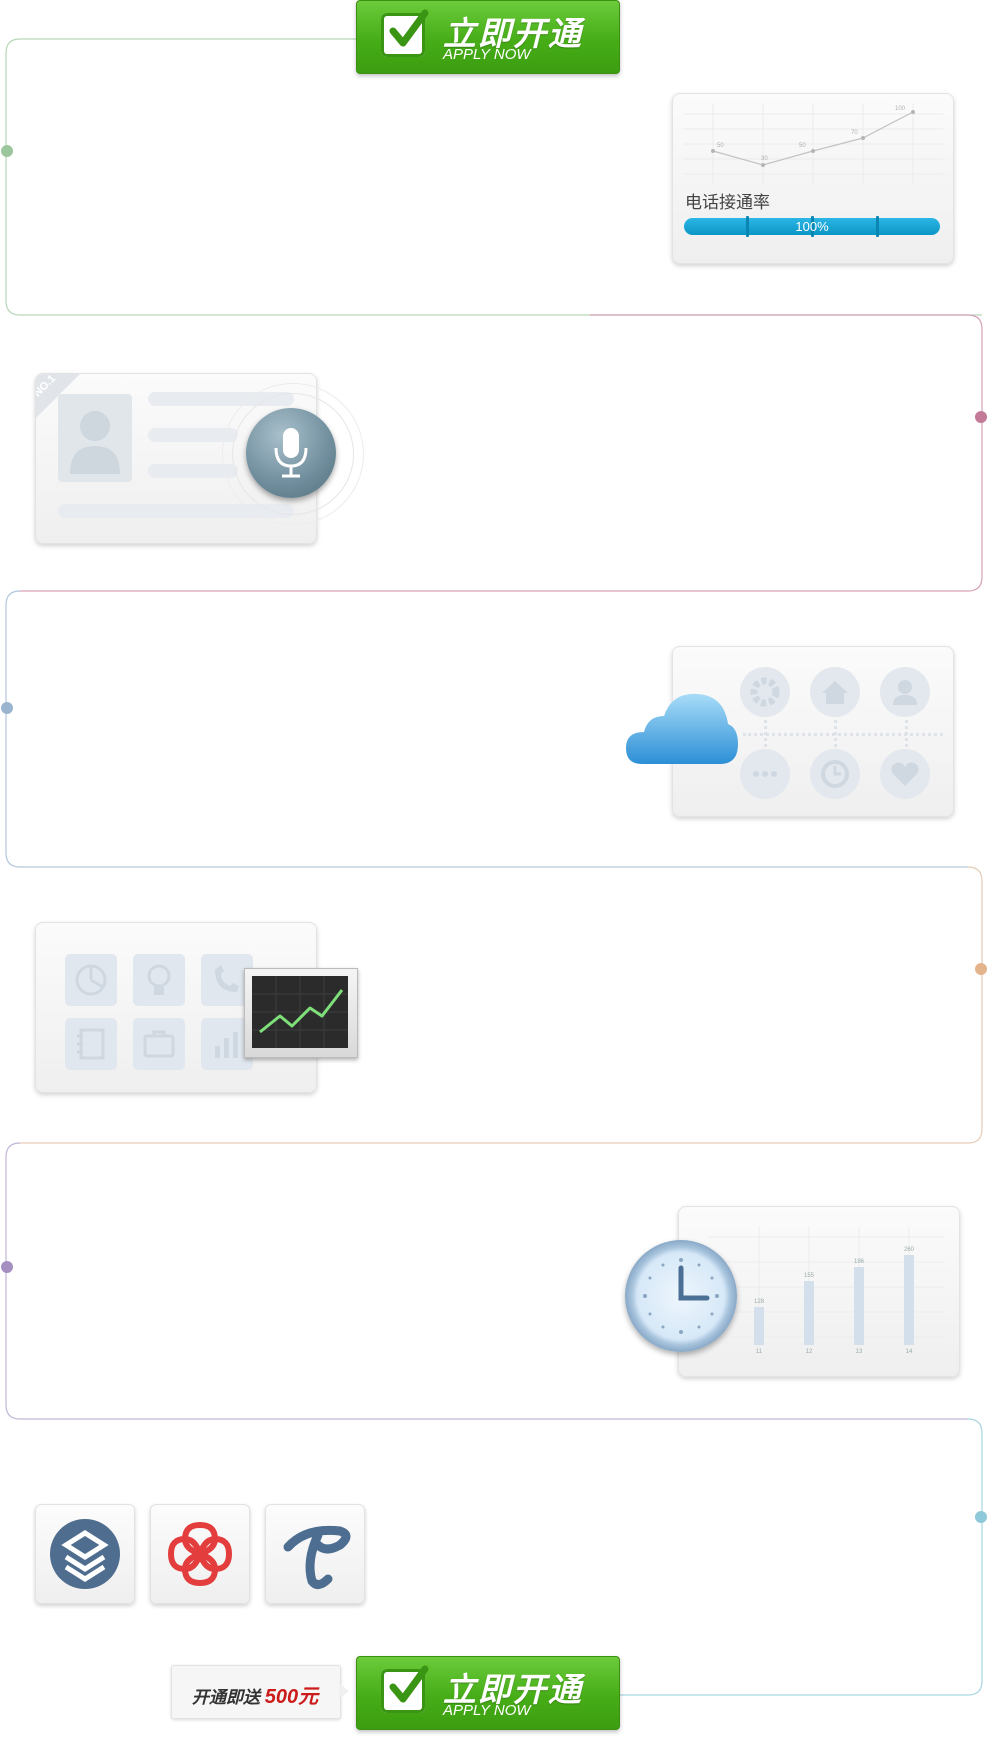  I want to click on call-rate-progress-bar: 100%, so click(812, 226).